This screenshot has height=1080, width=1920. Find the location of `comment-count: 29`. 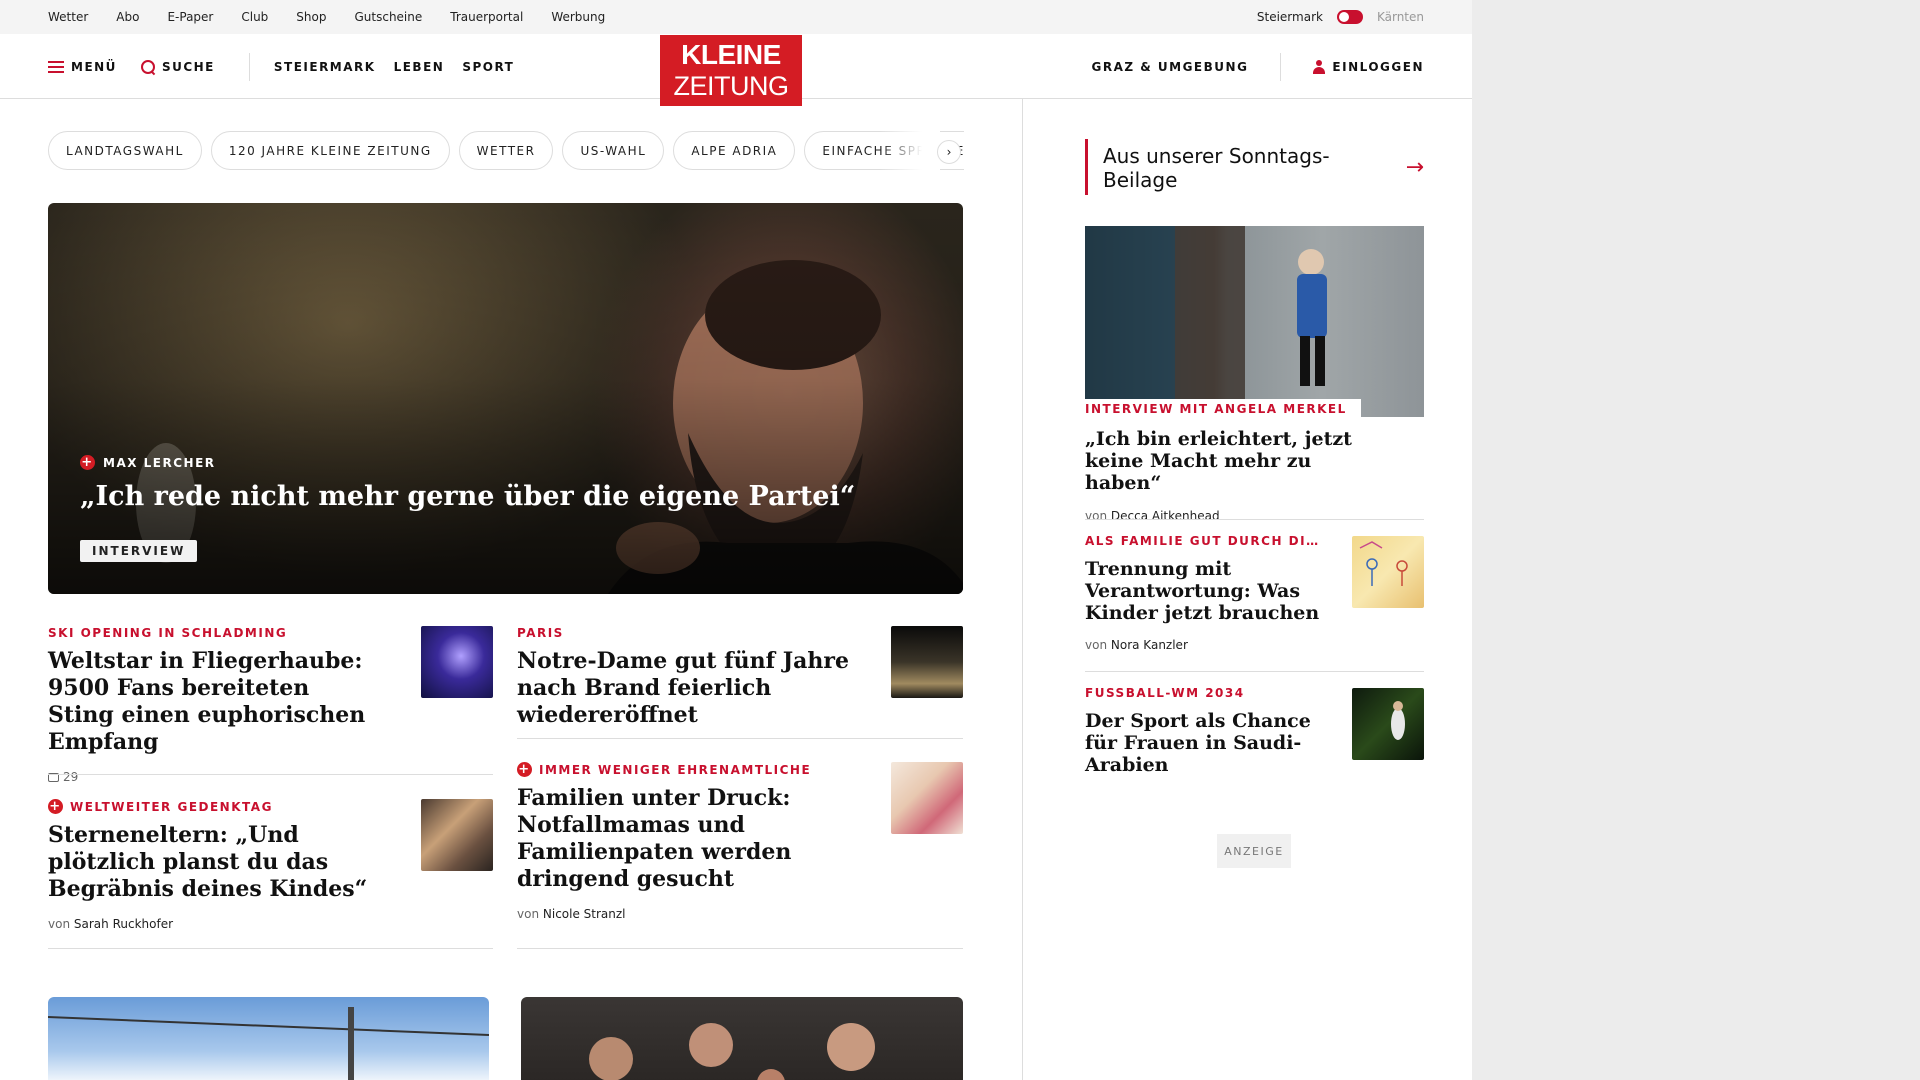

comment-count: 29 is located at coordinates (208, 777).